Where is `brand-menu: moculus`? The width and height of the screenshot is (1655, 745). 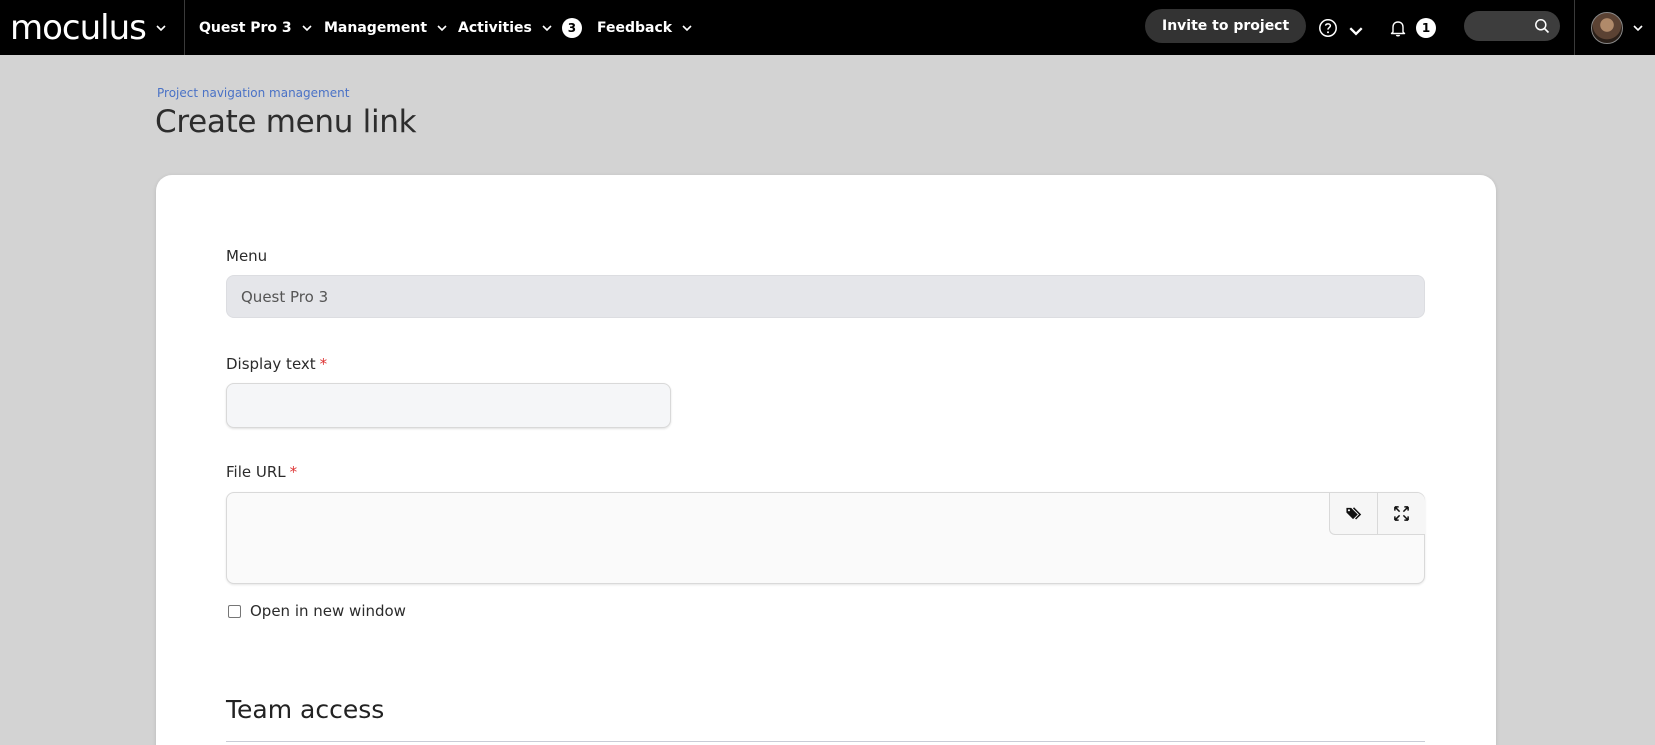 brand-menu: moculus is located at coordinates (92, 27).